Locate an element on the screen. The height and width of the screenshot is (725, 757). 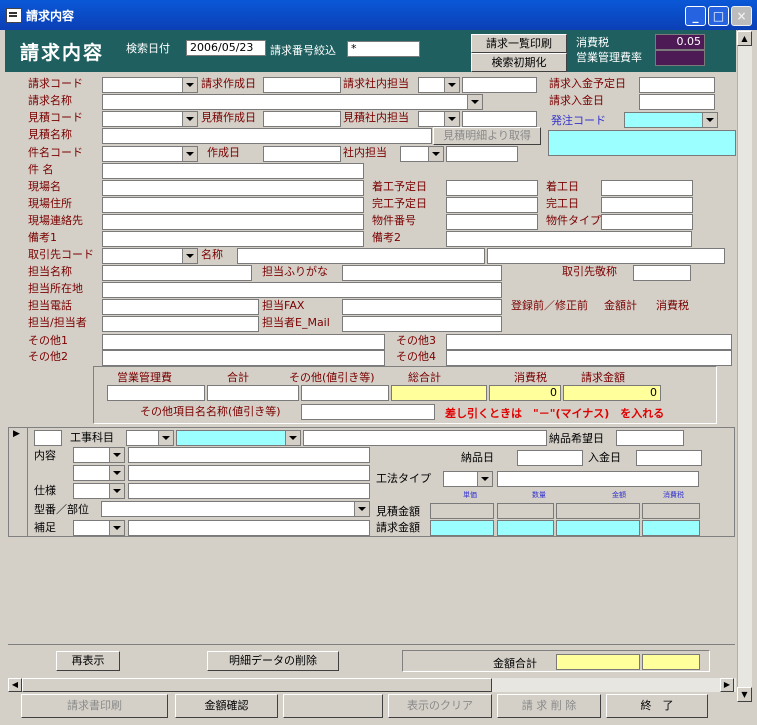
vertical-scrollbar is located at coordinates (744, 366).